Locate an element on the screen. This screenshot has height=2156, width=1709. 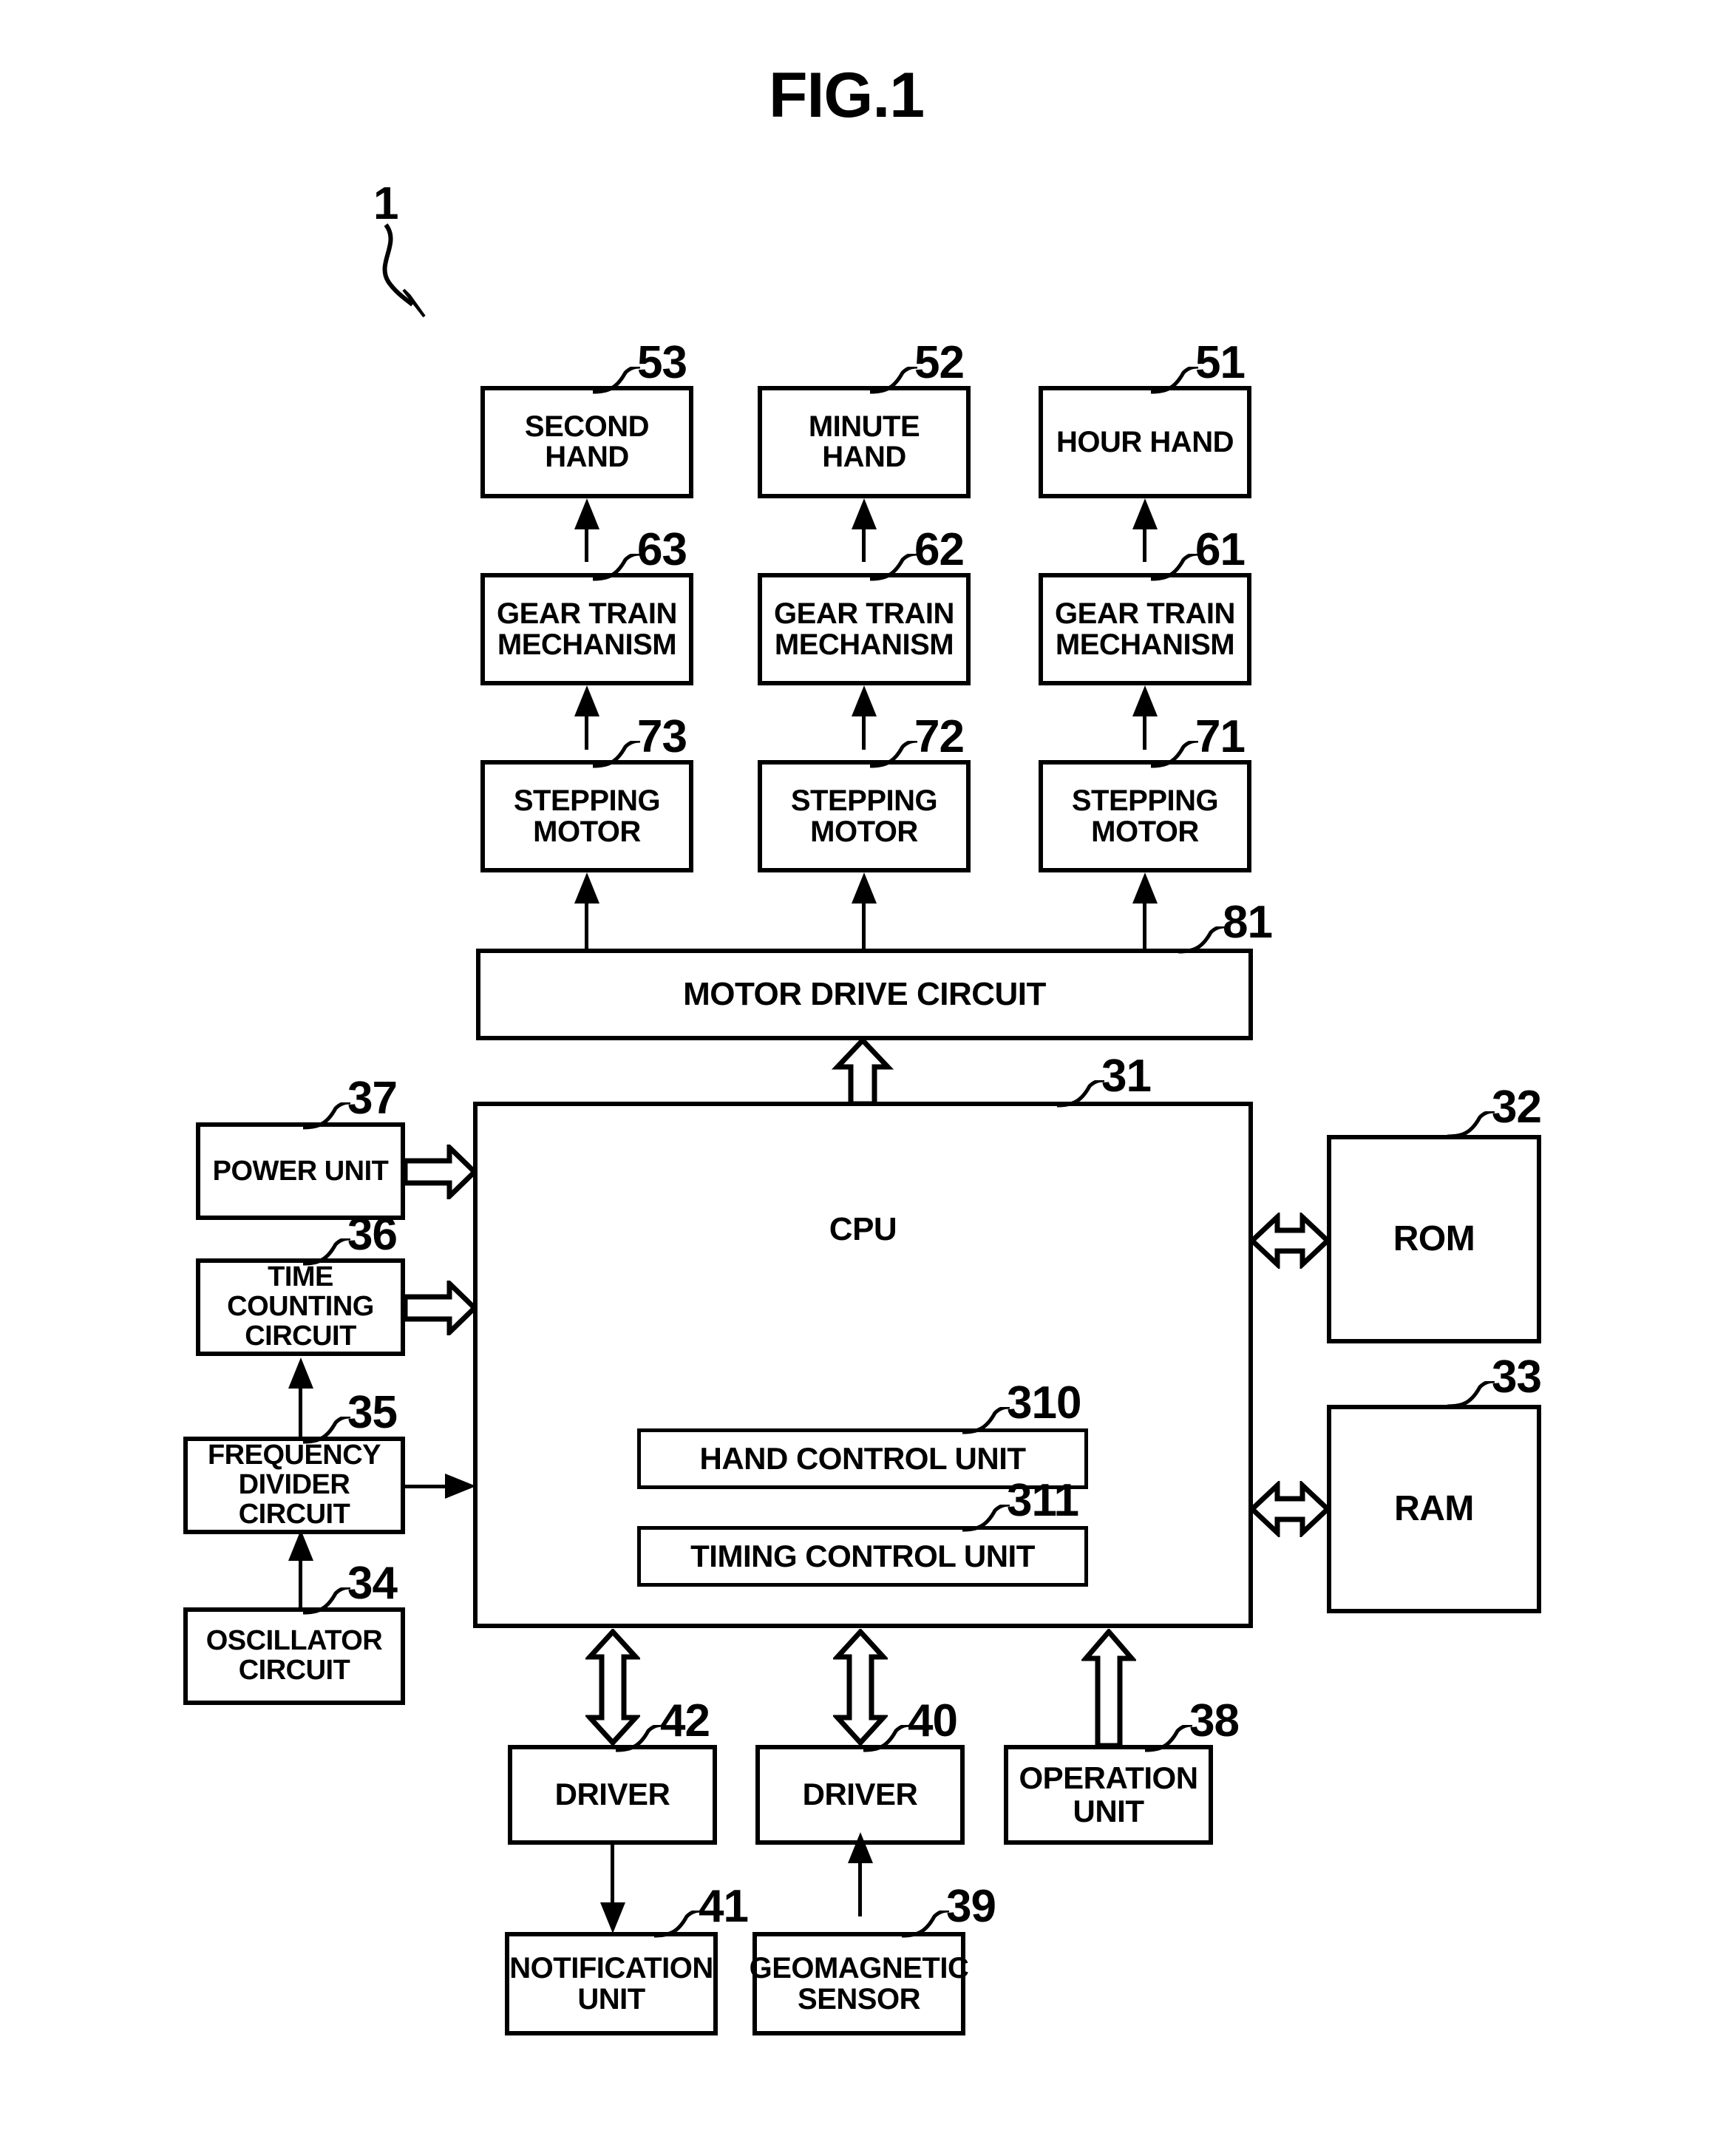
motor-drive-circuit-label: MOTOR DRIVE CIRCUIT is located at coordinates (865, 993).